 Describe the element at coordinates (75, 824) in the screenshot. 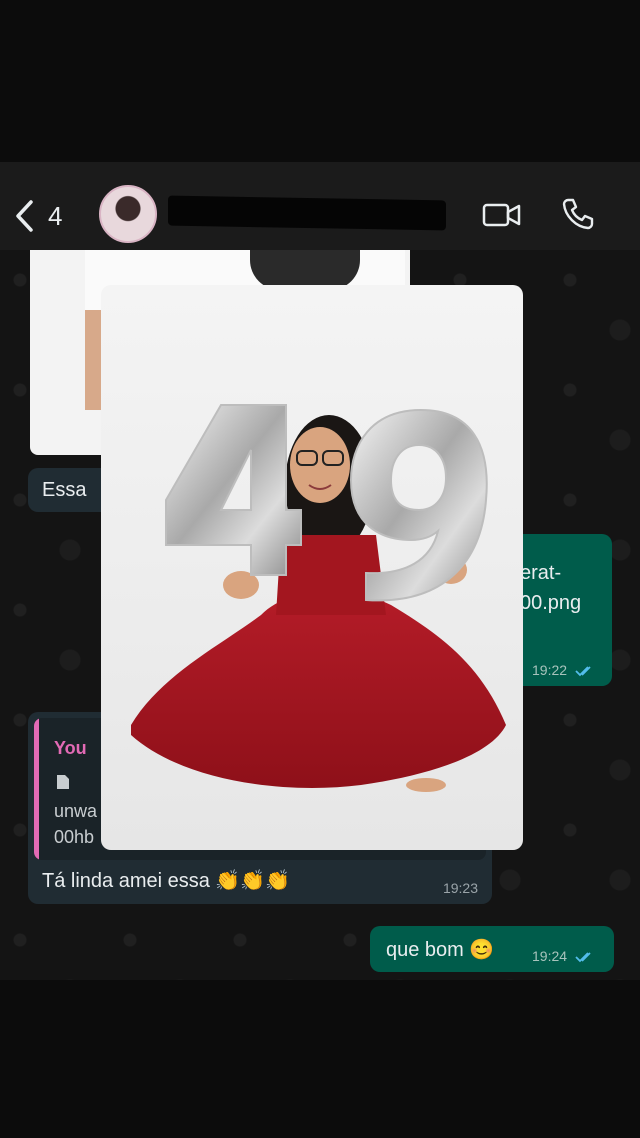

I see `quoted-file-name: unwa 00hb` at that location.